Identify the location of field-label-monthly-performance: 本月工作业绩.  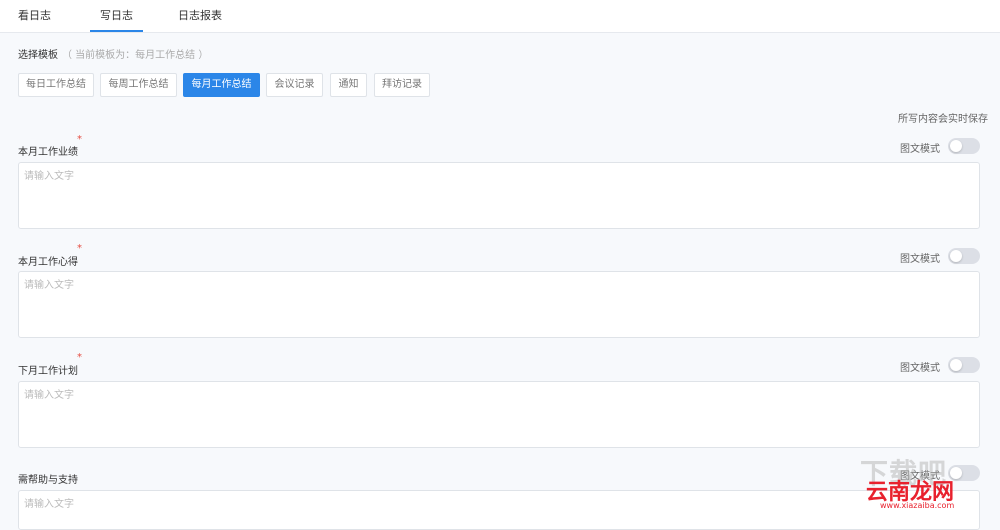
(48, 152).